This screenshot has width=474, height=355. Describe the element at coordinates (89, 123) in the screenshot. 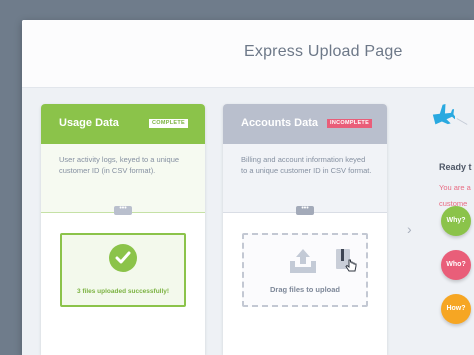

I see `usage-data-title: Usage Data` at that location.